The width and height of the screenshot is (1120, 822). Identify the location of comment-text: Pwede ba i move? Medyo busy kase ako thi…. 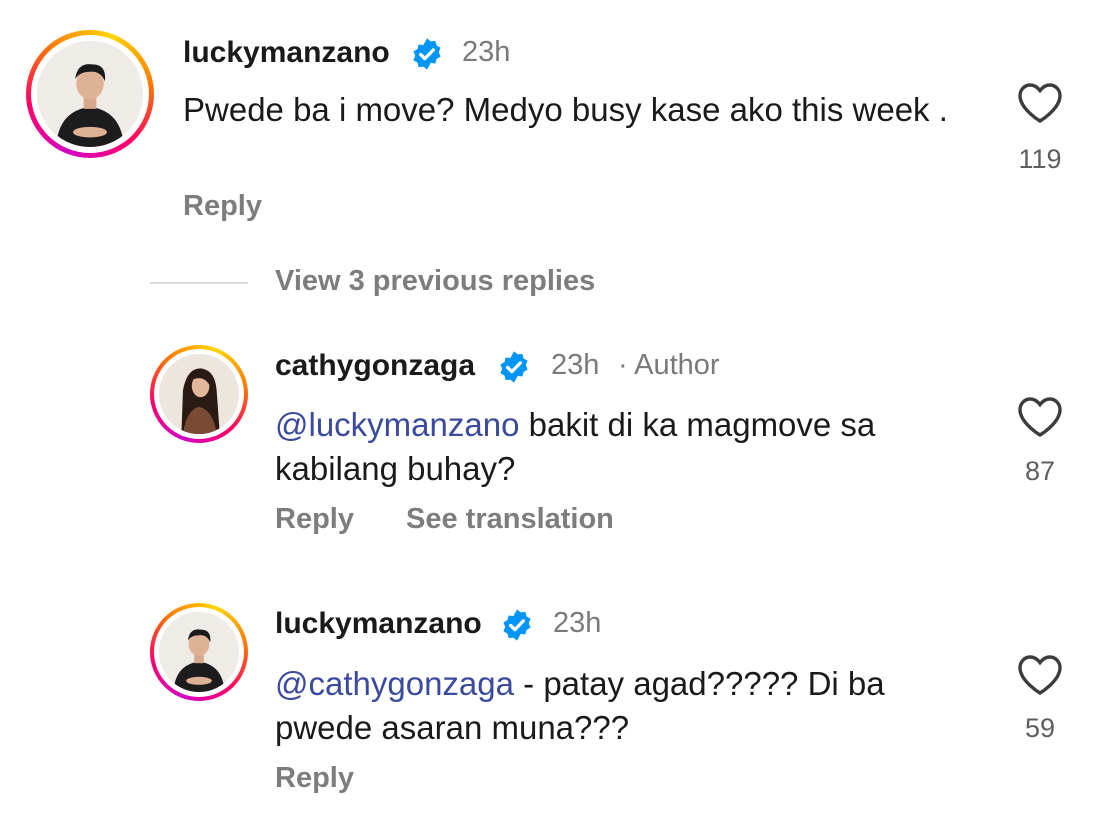
(565, 109).